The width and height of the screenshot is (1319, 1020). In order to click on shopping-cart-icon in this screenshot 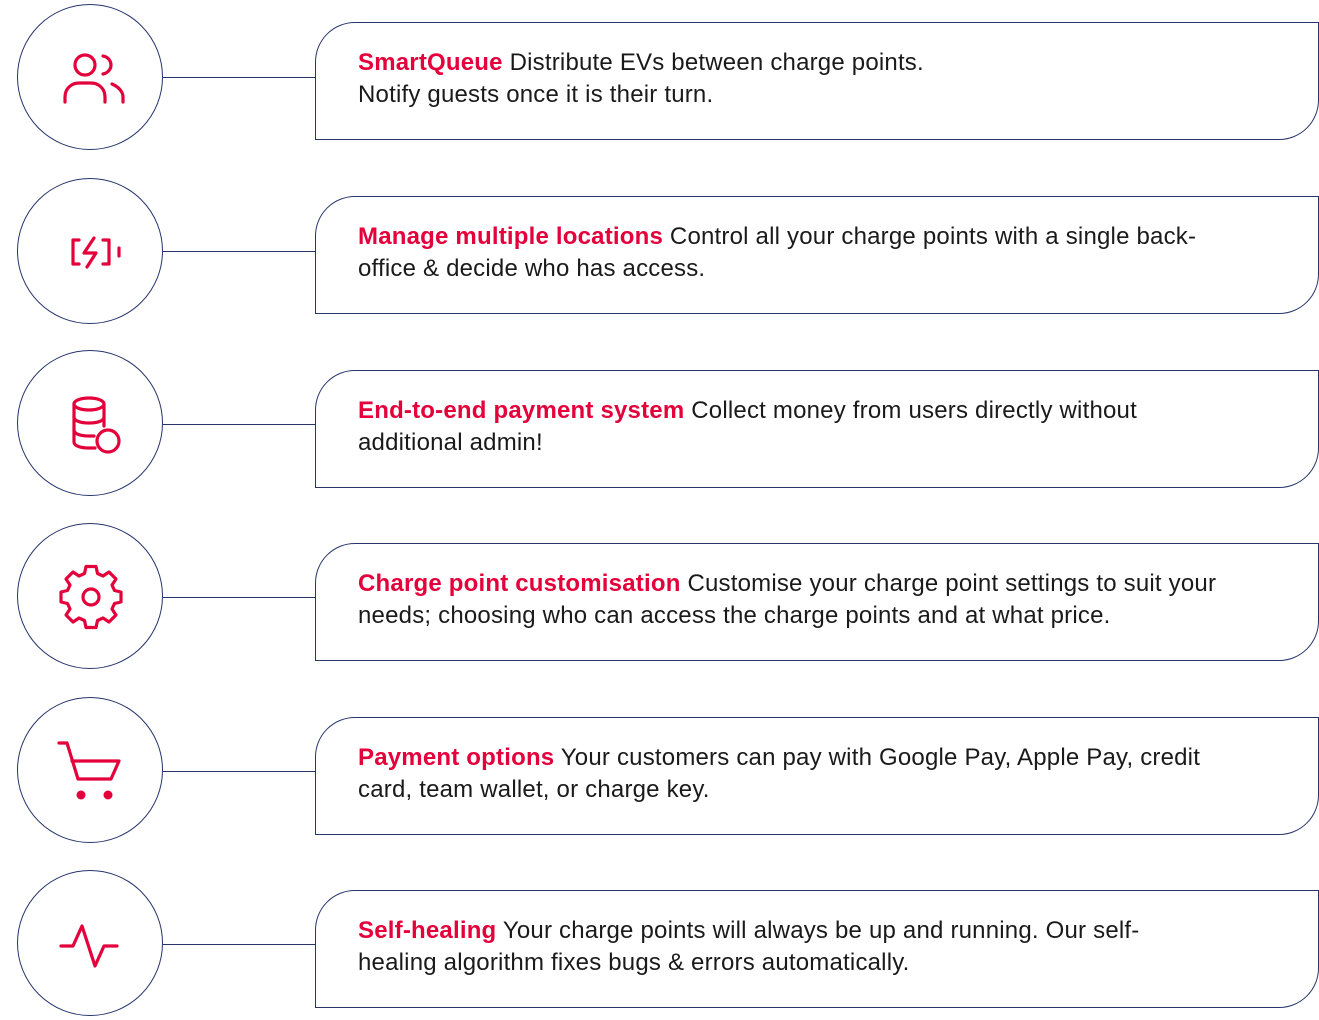, I will do `click(89, 770)`.